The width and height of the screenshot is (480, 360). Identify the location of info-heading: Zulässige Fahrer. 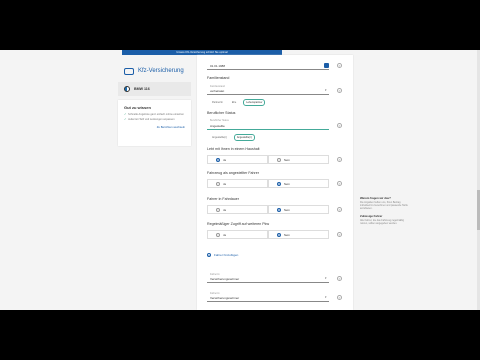
(371, 215).